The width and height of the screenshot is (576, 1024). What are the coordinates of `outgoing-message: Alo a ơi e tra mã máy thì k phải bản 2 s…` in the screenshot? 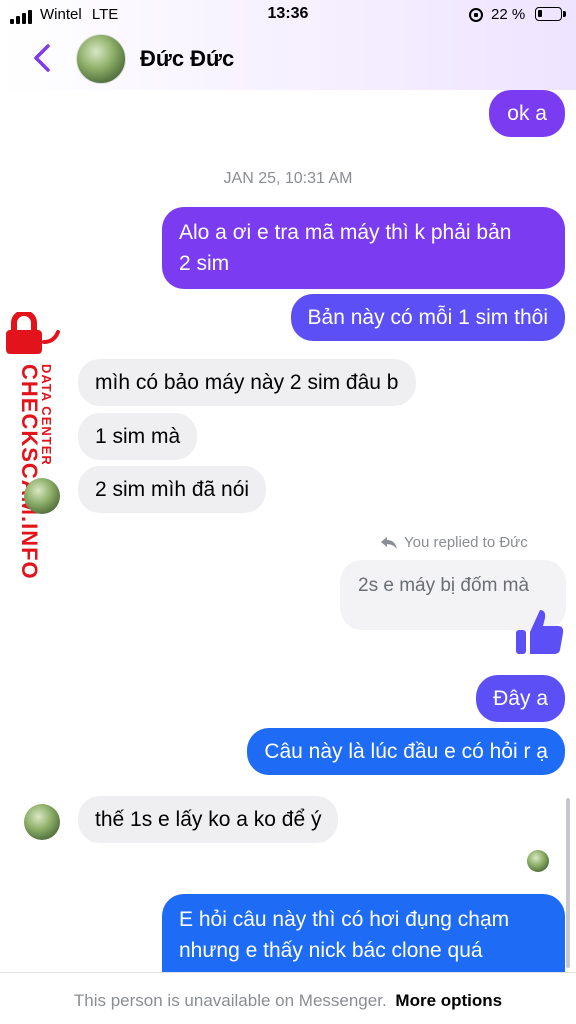 It's located at (363, 248).